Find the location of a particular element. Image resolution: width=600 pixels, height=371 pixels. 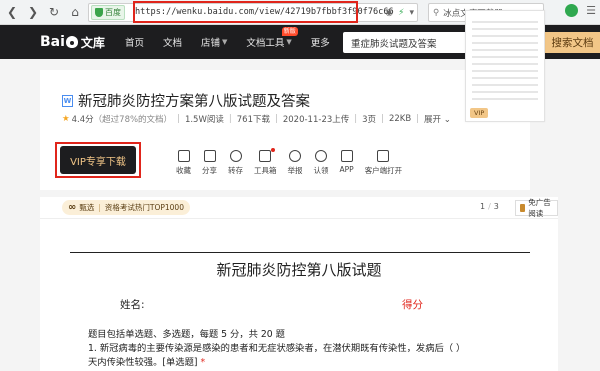

doc-thumbnail: VIP is located at coordinates (505, 66).